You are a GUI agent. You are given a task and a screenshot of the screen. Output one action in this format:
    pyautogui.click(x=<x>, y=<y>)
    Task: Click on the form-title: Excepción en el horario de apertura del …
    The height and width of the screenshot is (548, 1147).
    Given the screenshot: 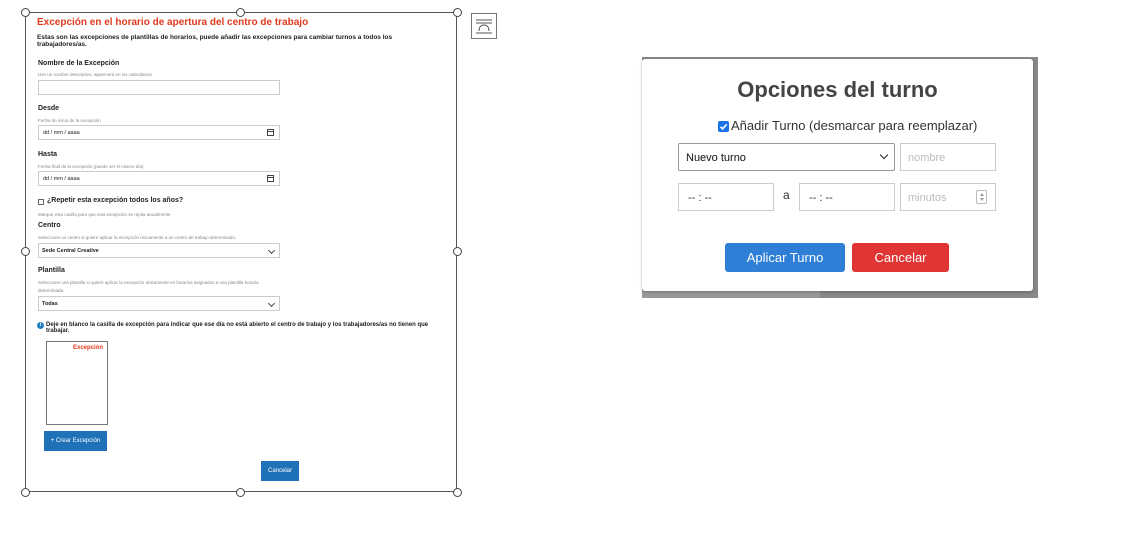 What is the action you would take?
    pyautogui.click(x=173, y=22)
    